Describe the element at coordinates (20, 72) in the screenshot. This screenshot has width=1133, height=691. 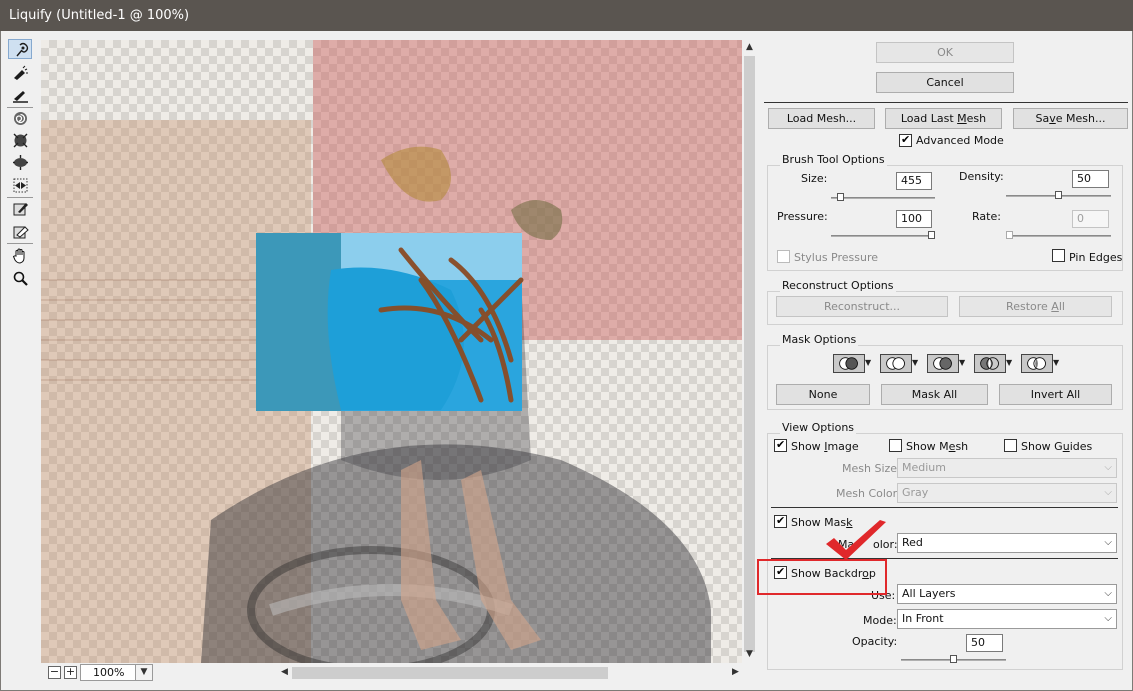
I see `reconstruct-tool-icon` at that location.